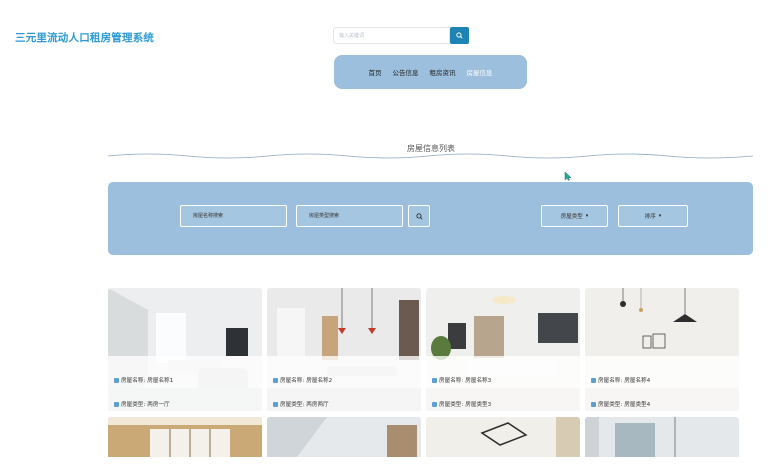 The height and width of the screenshot is (470, 782). What do you see at coordinates (568, 176) in the screenshot?
I see `mouse-cursor-icon` at bounding box center [568, 176].